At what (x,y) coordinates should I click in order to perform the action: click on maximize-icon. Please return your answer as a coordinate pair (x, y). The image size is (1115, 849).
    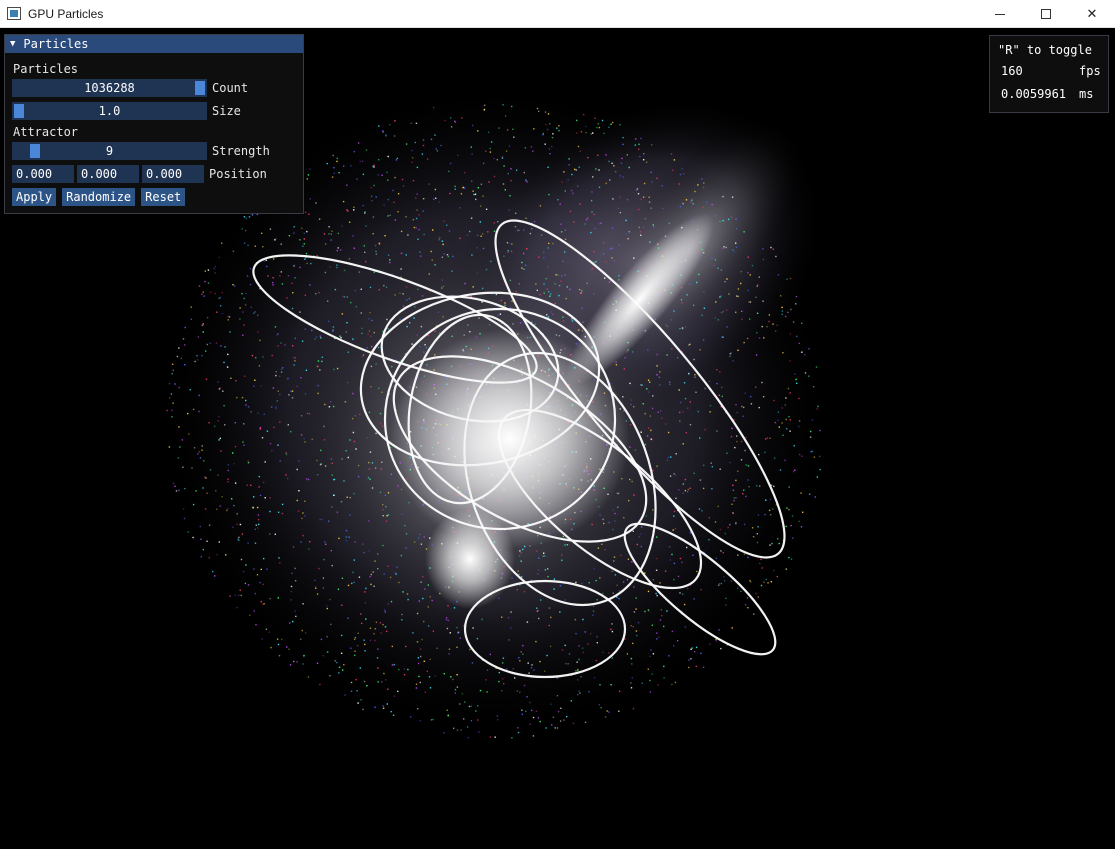
    Looking at the image, I should click on (1046, 14).